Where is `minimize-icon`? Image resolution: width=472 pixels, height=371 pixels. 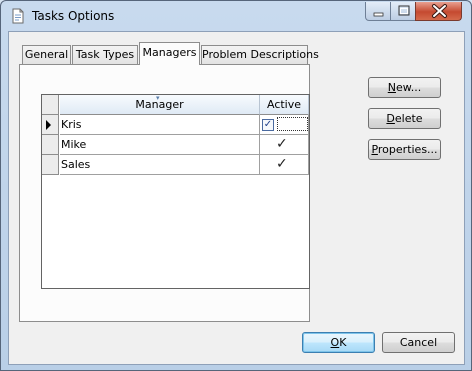 minimize-icon is located at coordinates (378, 14).